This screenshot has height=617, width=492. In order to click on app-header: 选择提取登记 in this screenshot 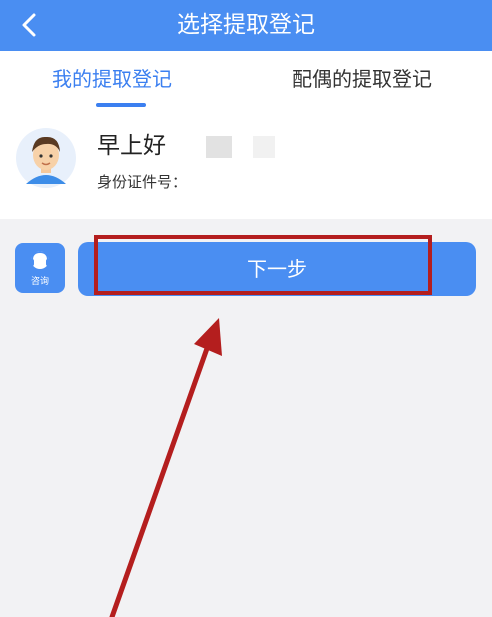, I will do `click(246, 25)`.